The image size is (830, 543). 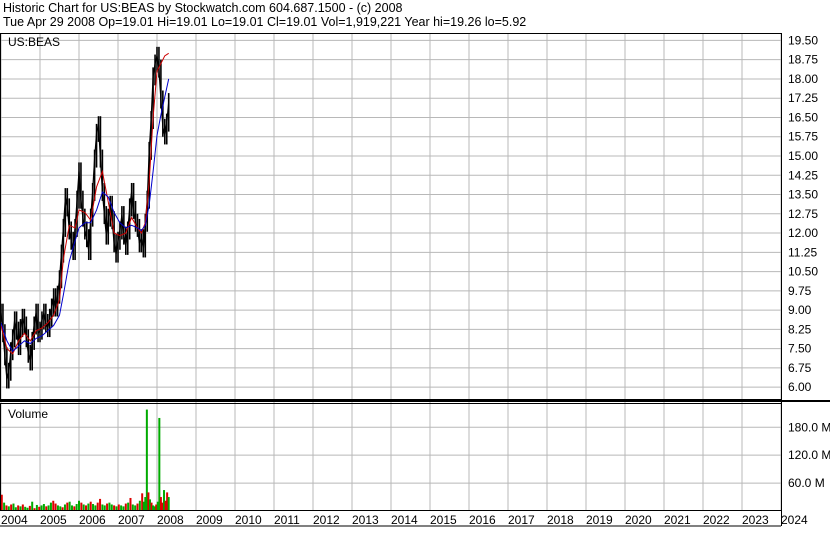 What do you see at coordinates (800, 349) in the screenshot?
I see `price-tick-label: 7.50` at bounding box center [800, 349].